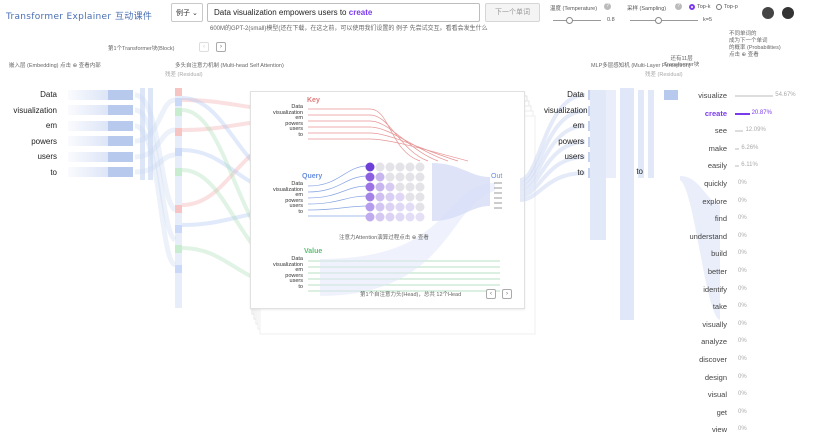  I want to click on head-info: 第1个自注意力头(Head)，总共 12个Head, so click(411, 295).